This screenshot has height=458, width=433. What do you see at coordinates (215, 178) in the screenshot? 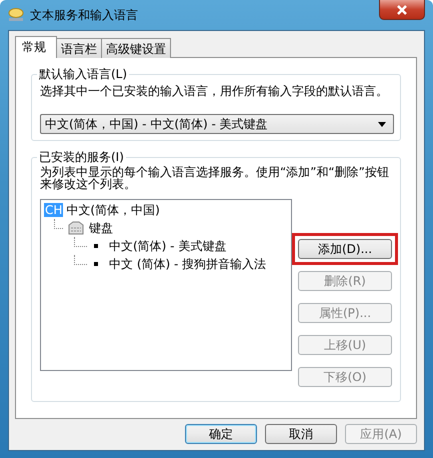
I see `description-text: 为列表中显示的每个输入语言选择服务。使用“添加”和“删除”按钮来修改这个列表。` at bounding box center [215, 178].